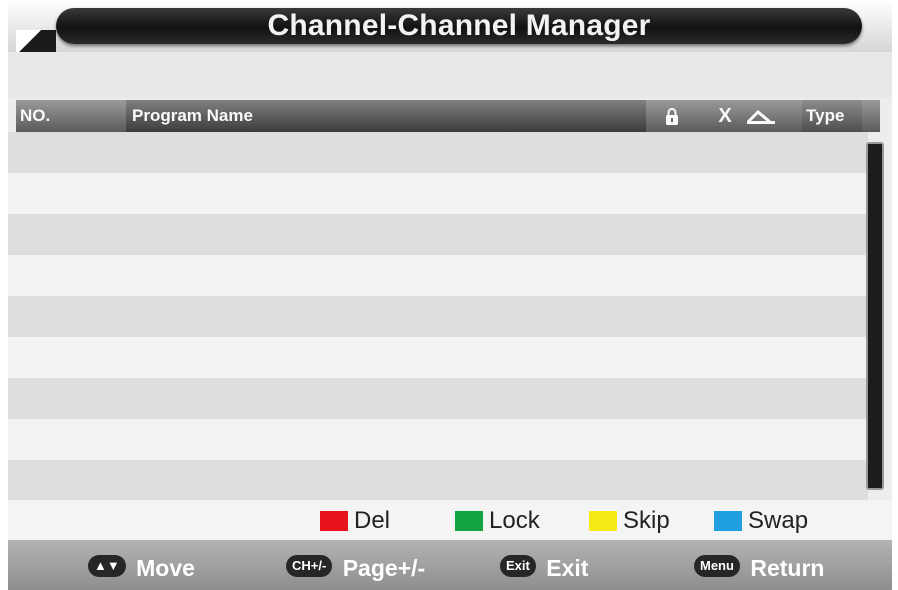 The image size is (898, 590). I want to click on legend-label: Swap, so click(778, 520).